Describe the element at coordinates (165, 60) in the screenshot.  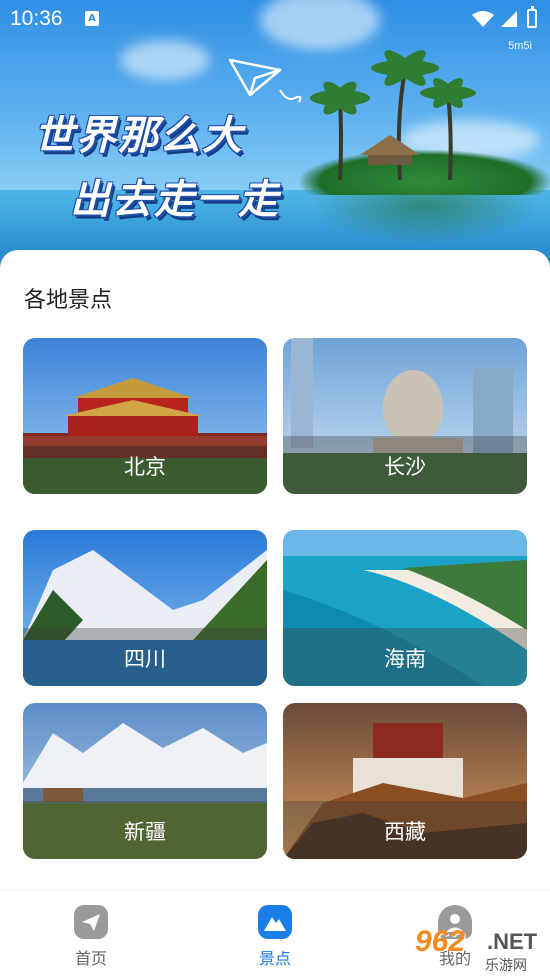
I see `cloud` at that location.